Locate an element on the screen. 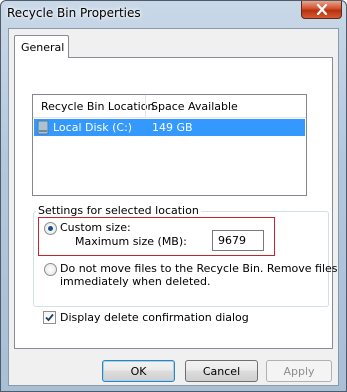  space-available: 149 GB is located at coordinates (172, 127).